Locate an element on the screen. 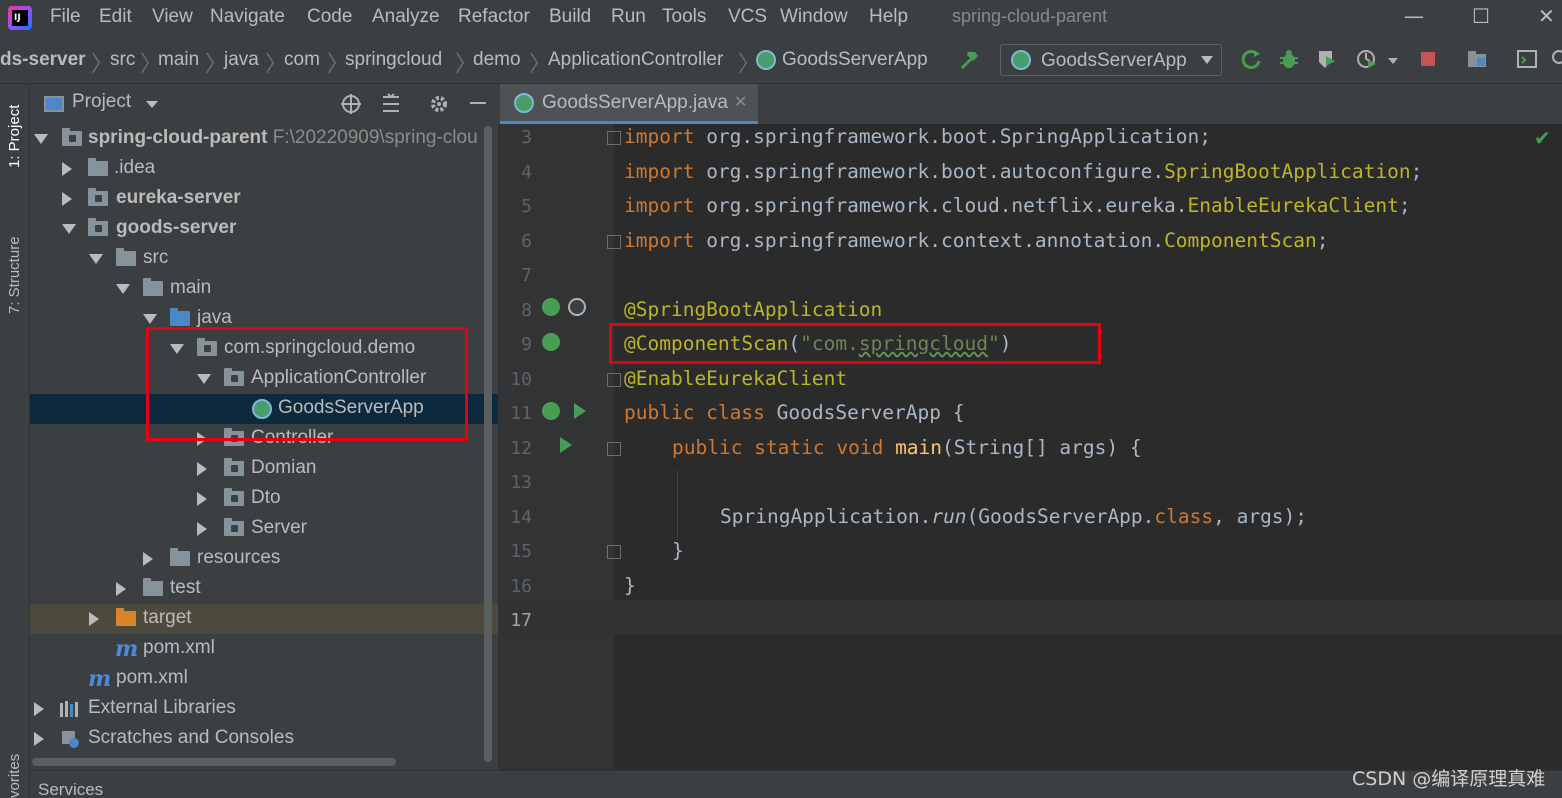  tree-item-label: Dto is located at coordinates (266, 497).